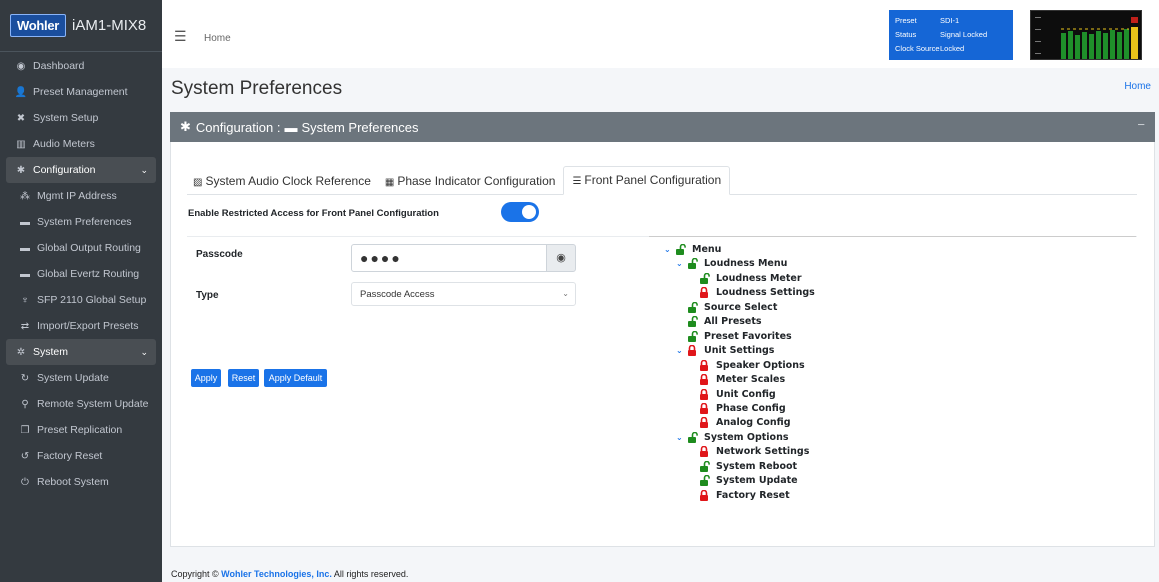  Describe the element at coordinates (725, 322) in the screenshot. I see `tree-node: All Presets` at that location.